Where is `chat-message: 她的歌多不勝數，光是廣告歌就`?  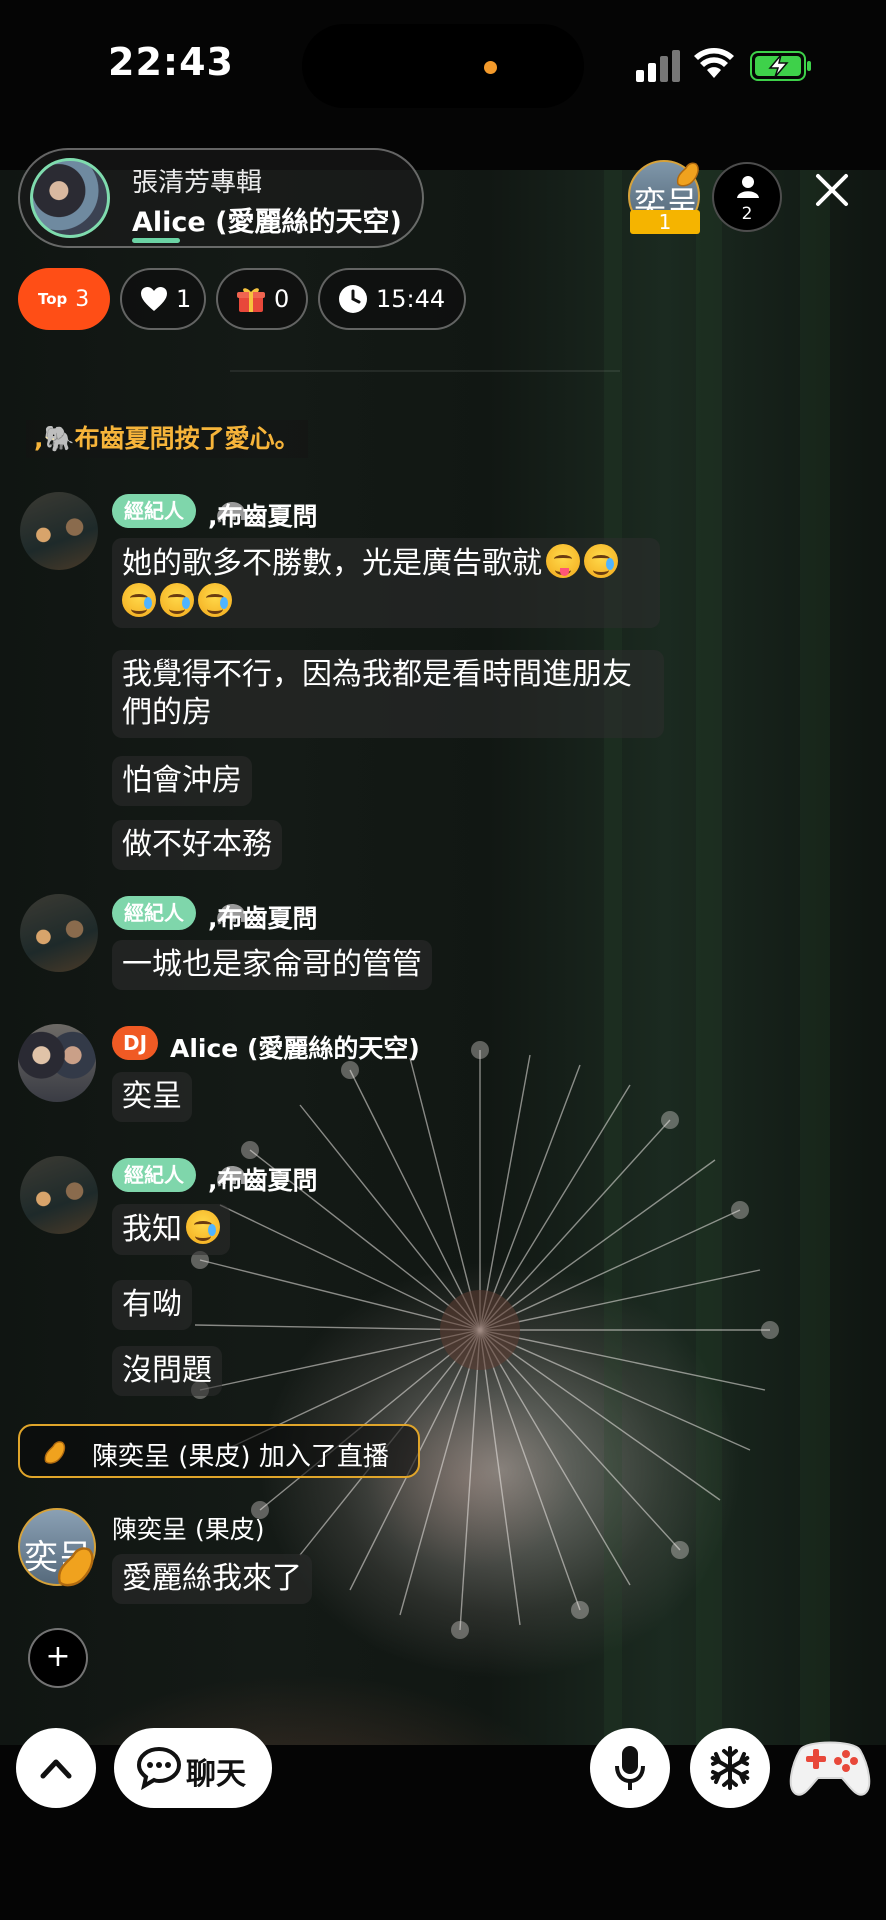 chat-message: 她的歌多不勝數，光是廣告歌就 is located at coordinates (386, 583).